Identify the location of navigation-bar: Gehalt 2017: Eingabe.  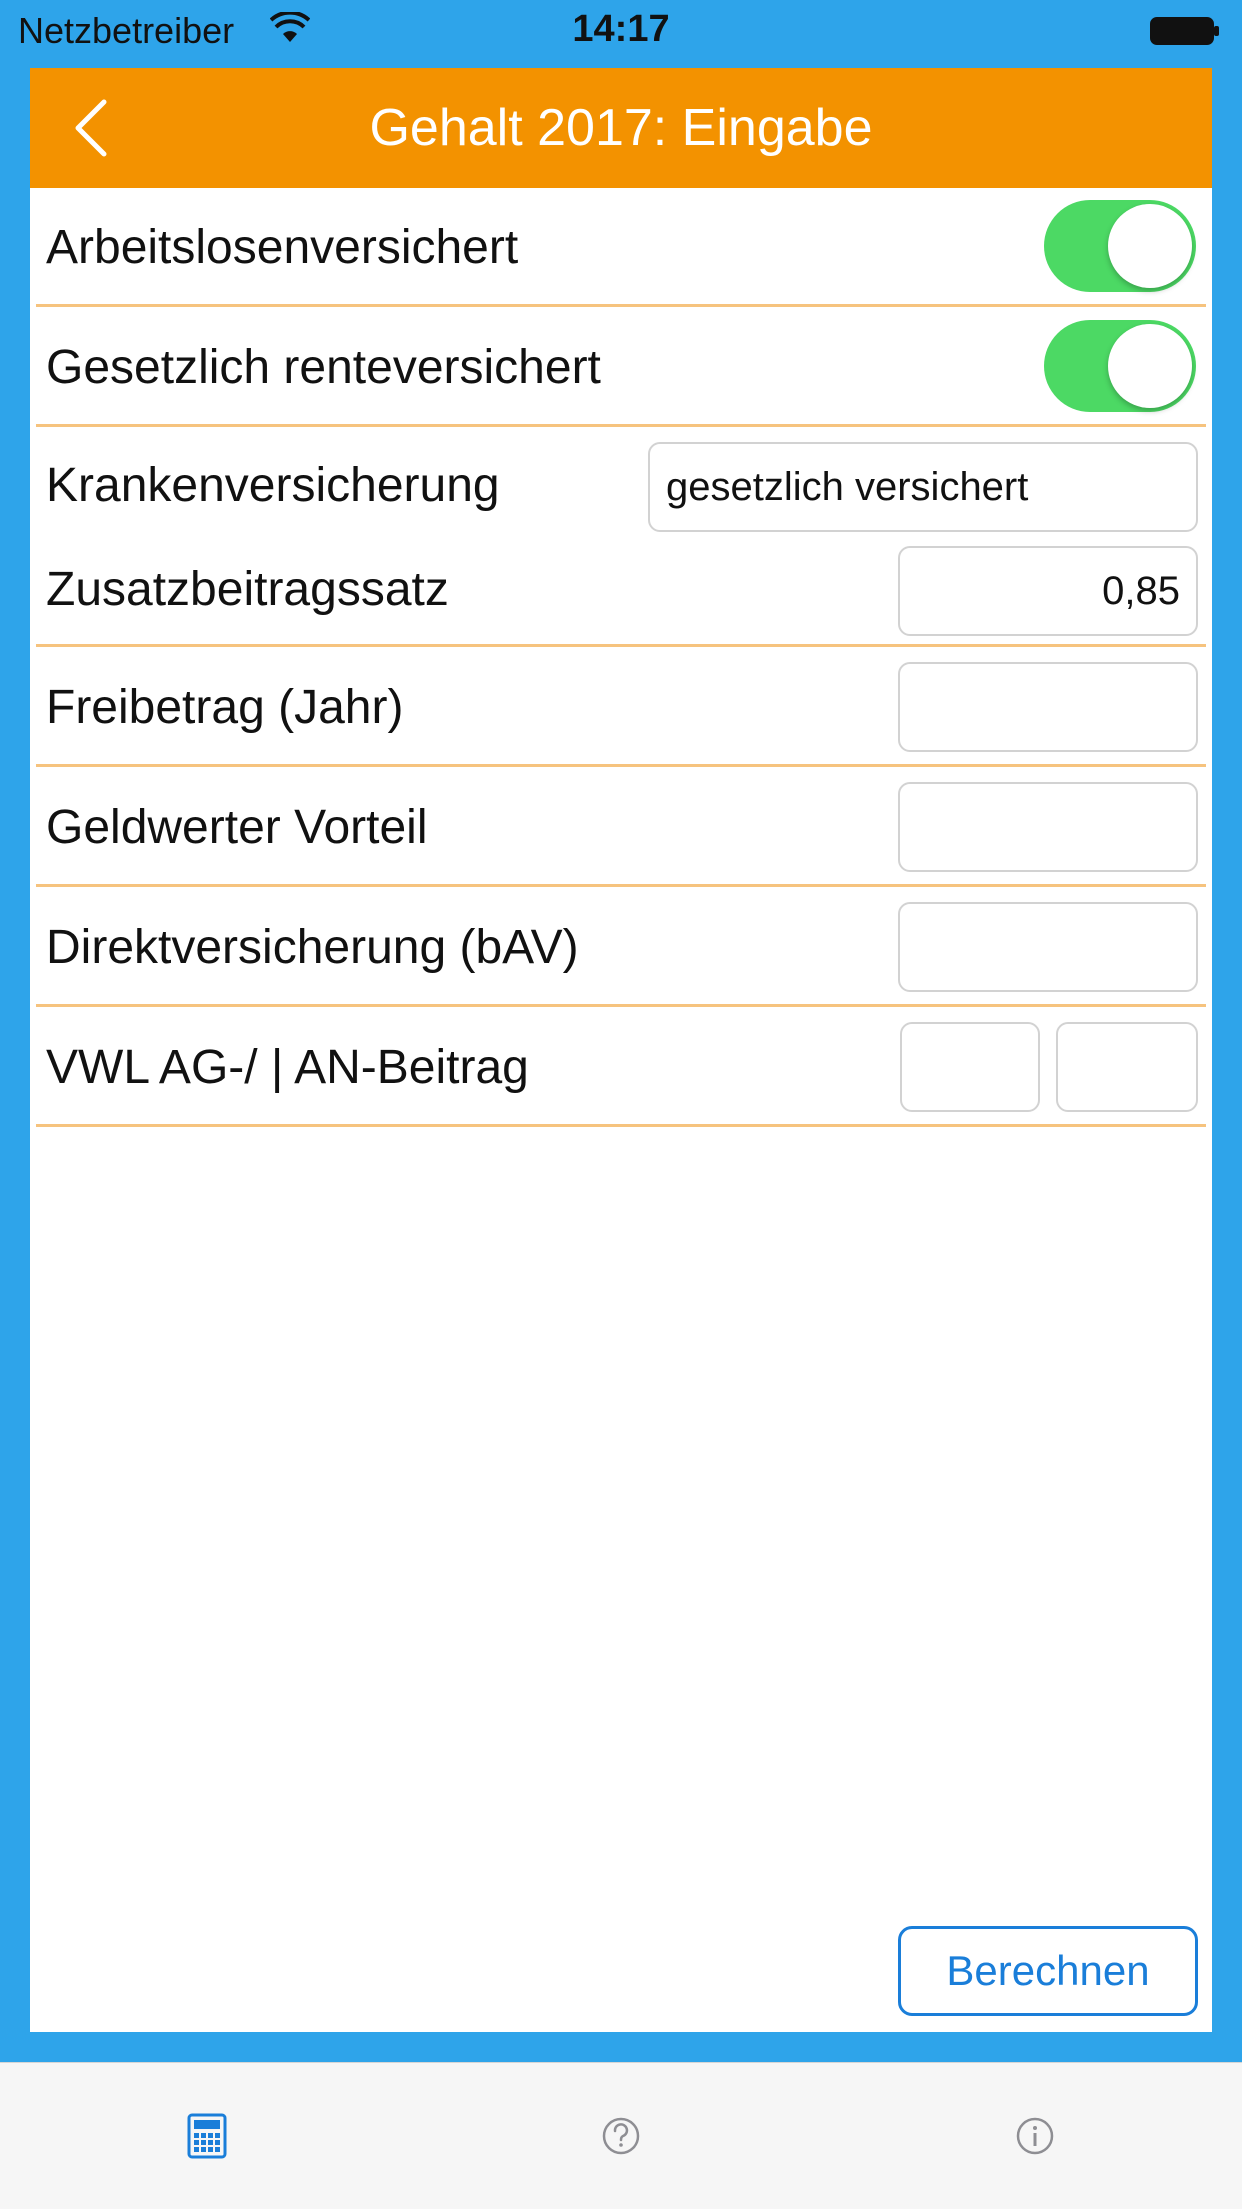
(621, 128).